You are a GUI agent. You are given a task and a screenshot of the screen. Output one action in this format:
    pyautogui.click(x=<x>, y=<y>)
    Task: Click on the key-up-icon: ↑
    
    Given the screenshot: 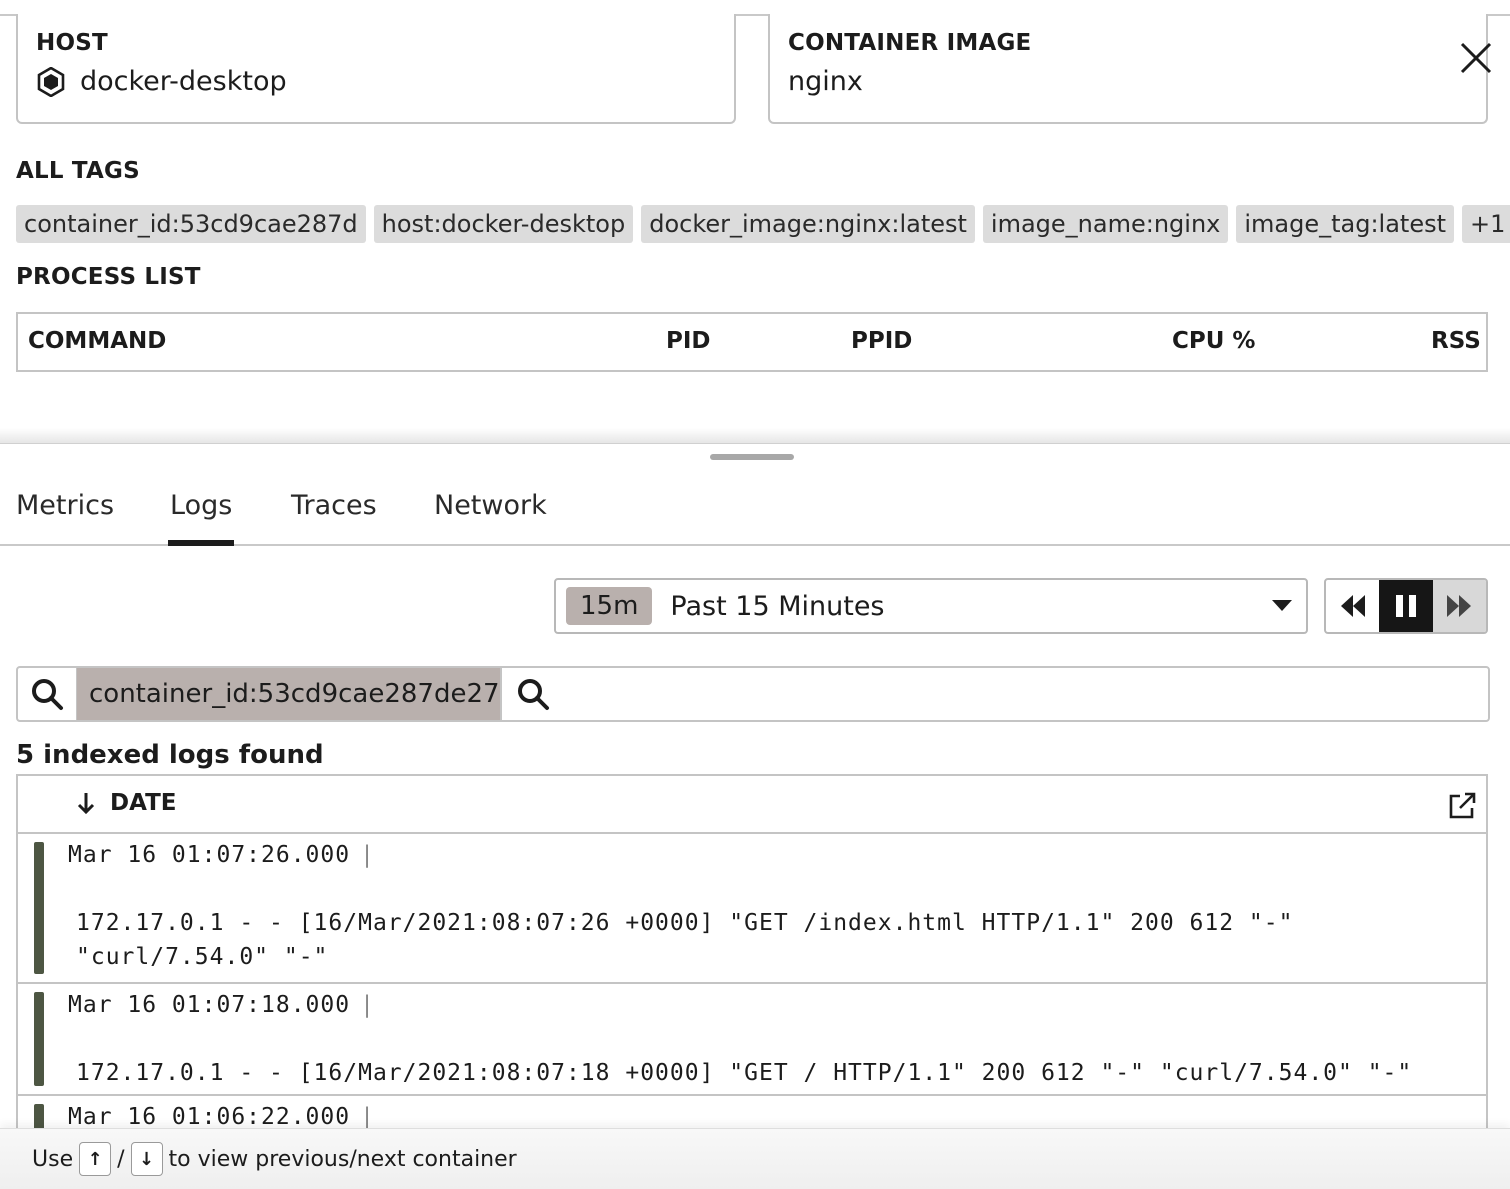 What is the action you would take?
    pyautogui.click(x=95, y=1159)
    